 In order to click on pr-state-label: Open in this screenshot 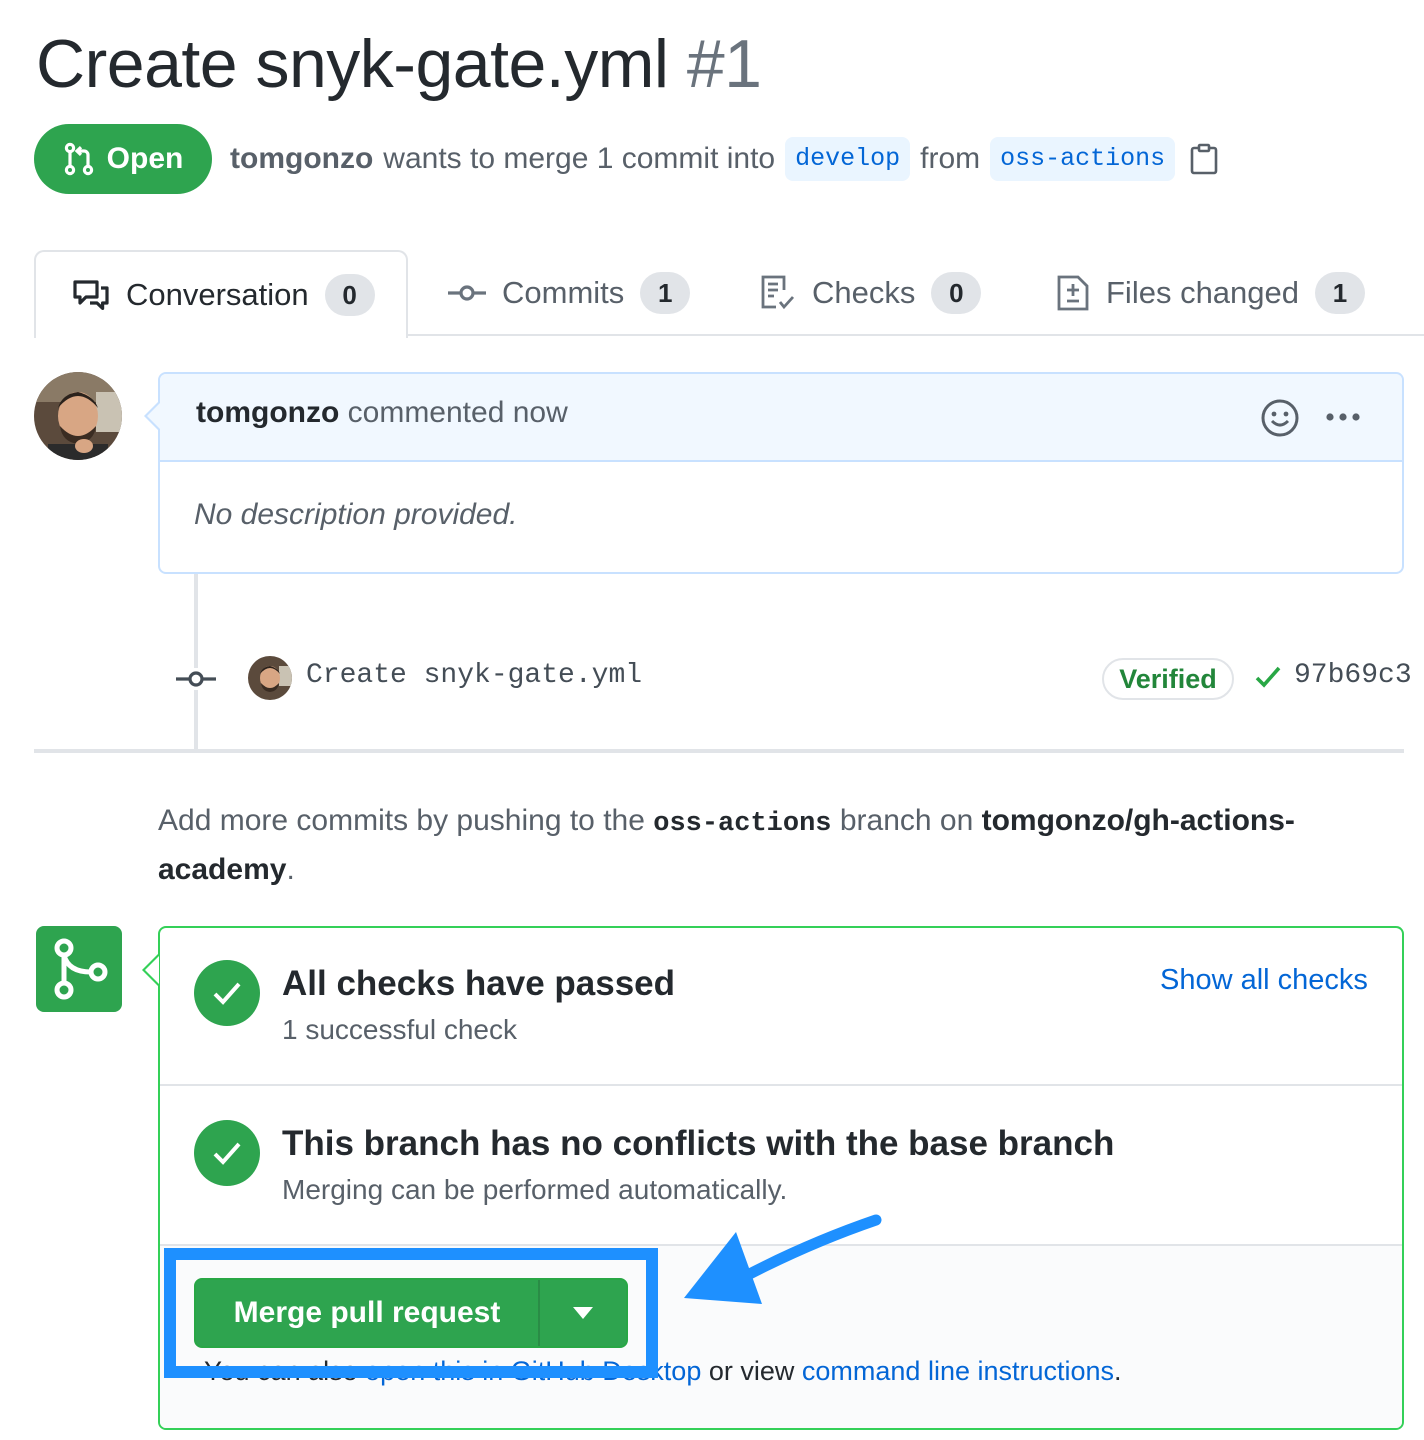, I will do `click(145, 158)`.